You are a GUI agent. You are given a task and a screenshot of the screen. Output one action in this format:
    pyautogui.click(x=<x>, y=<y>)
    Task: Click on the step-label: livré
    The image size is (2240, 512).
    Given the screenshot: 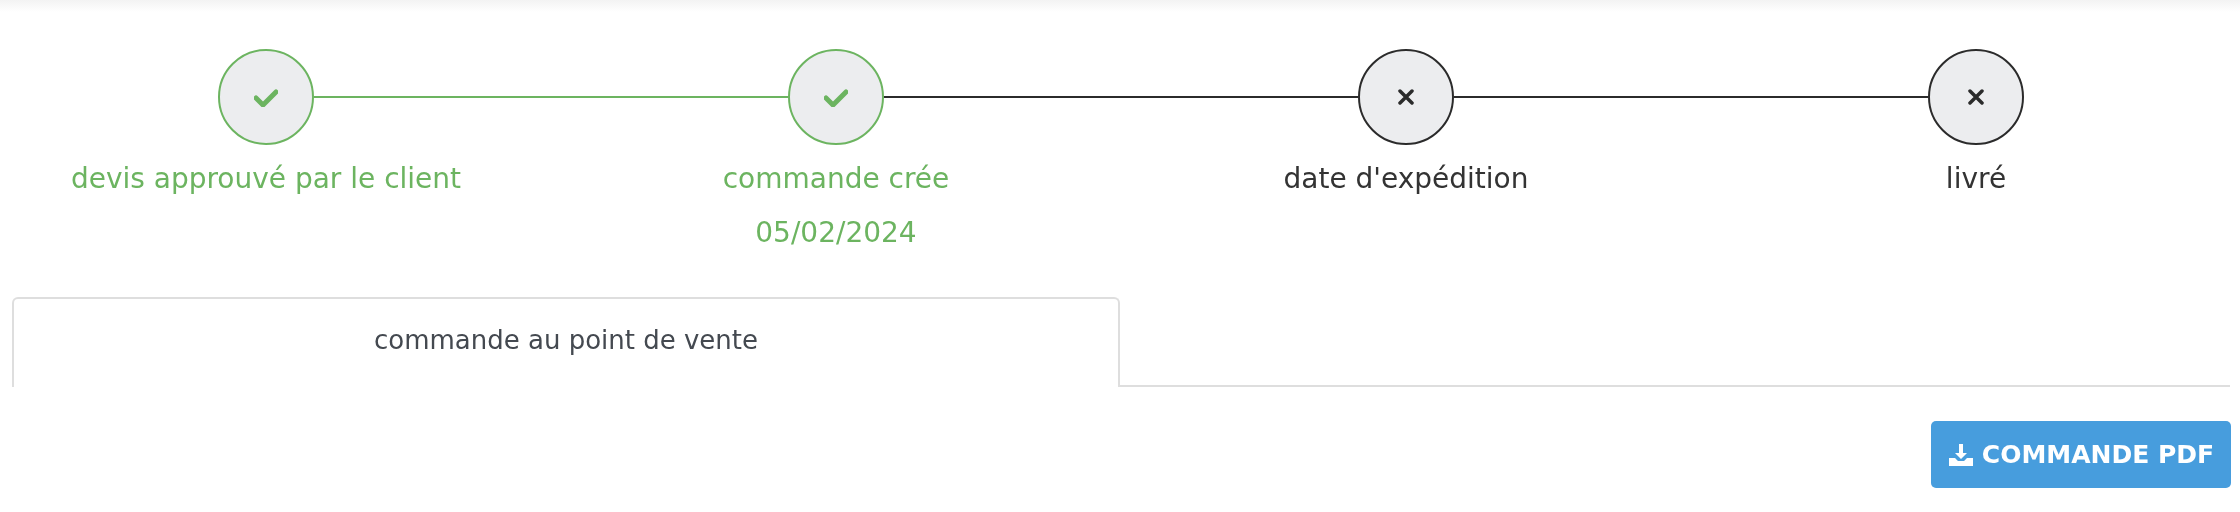 What is the action you would take?
    pyautogui.click(x=1976, y=179)
    